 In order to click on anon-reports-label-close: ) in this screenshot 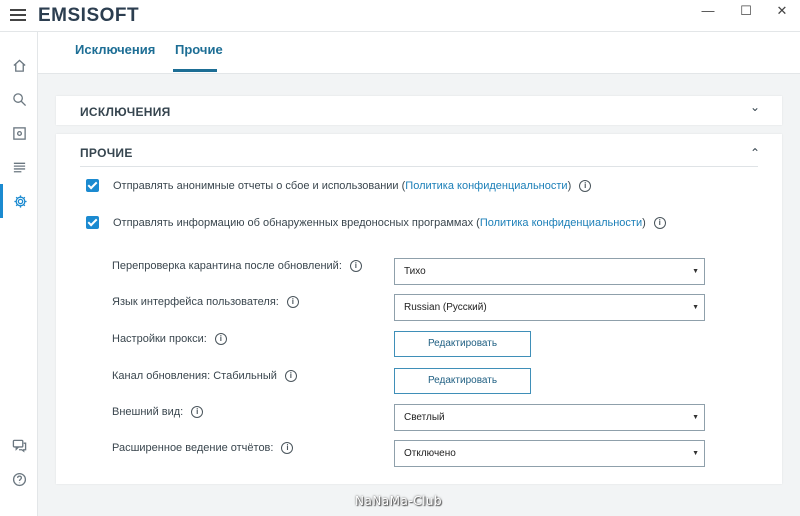, I will do `click(569, 185)`.